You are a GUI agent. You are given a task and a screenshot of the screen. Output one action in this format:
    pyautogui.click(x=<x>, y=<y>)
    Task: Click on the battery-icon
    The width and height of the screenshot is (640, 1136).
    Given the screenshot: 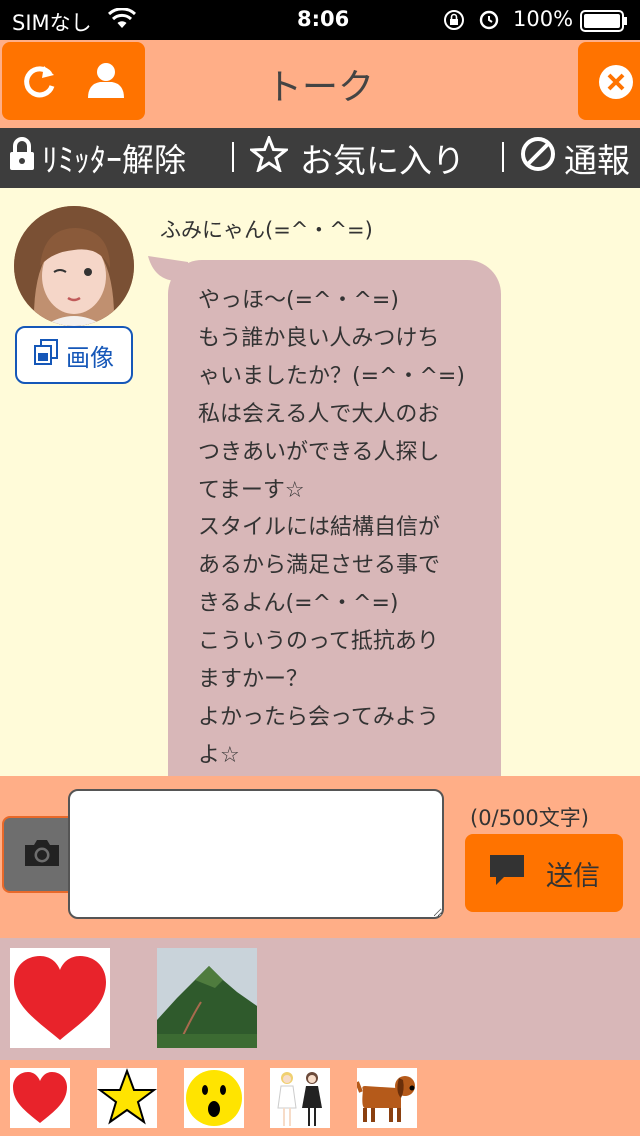 What is the action you would take?
    pyautogui.click(x=604, y=23)
    